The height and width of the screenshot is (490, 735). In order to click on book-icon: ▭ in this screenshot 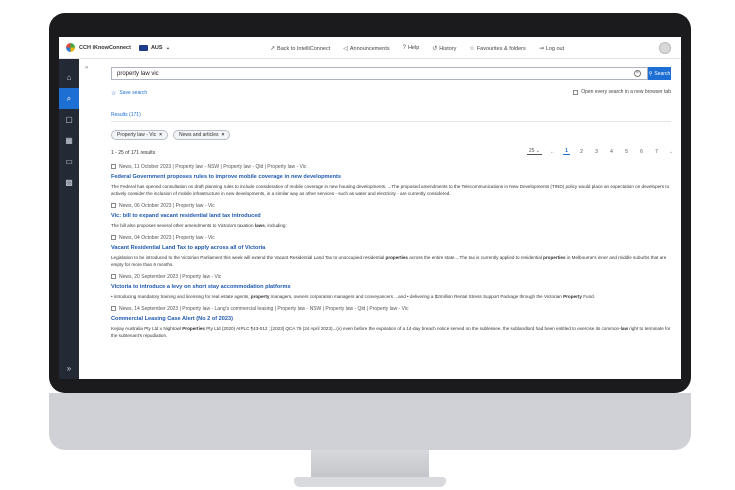, I will do `click(69, 161)`.